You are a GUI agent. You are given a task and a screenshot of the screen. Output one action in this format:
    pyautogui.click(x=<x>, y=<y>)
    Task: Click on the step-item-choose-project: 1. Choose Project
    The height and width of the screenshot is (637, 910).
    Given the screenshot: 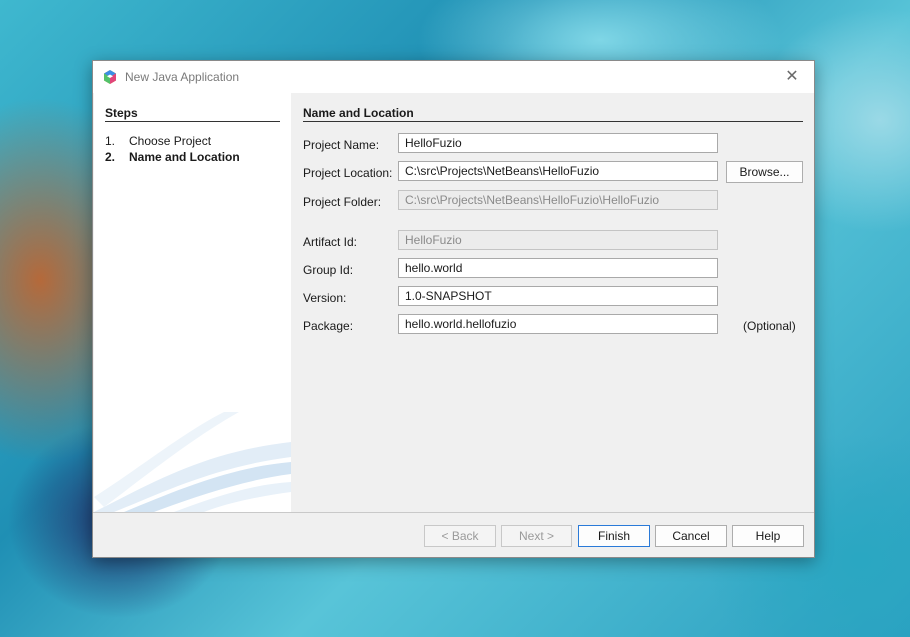 What is the action you would take?
    pyautogui.click(x=158, y=141)
    